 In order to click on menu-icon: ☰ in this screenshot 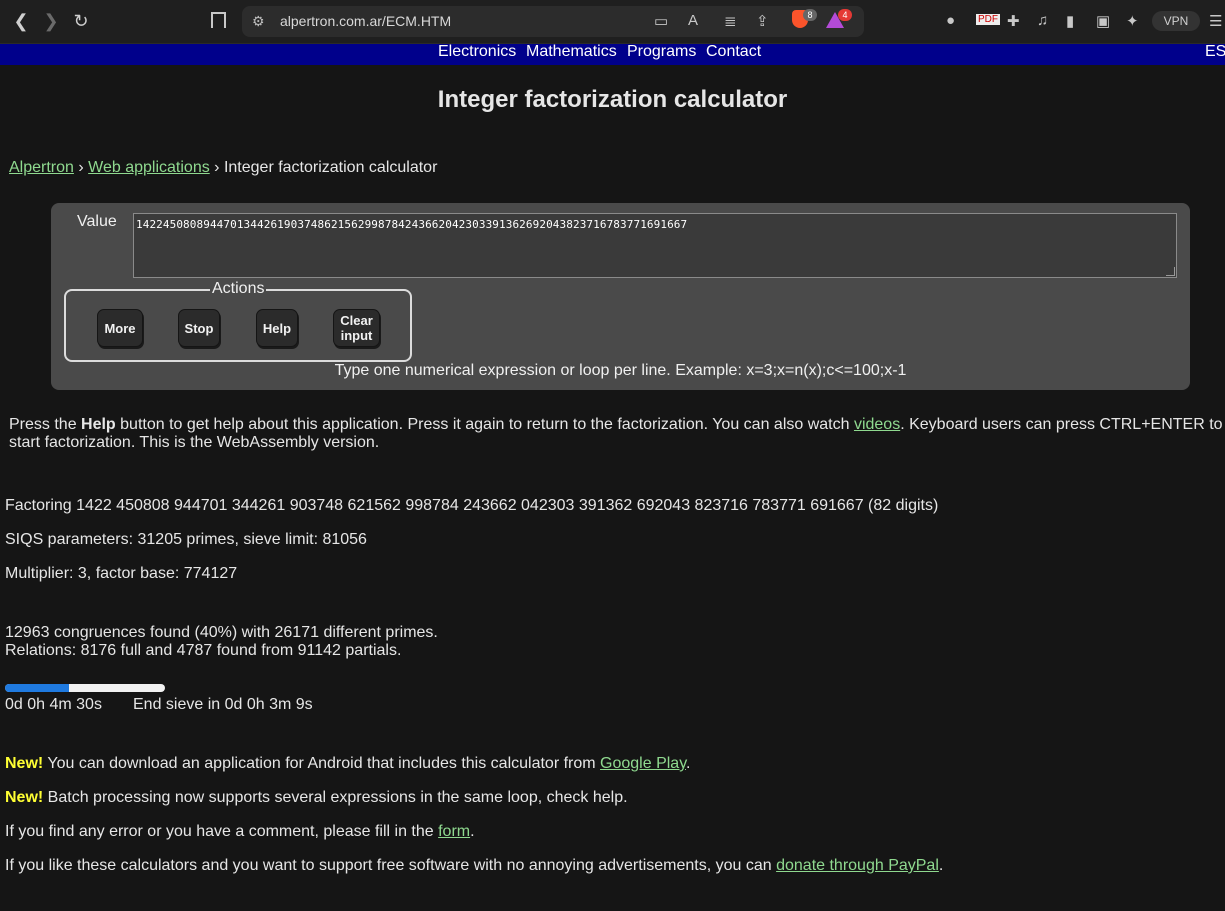, I will do `click(1215, 21)`.